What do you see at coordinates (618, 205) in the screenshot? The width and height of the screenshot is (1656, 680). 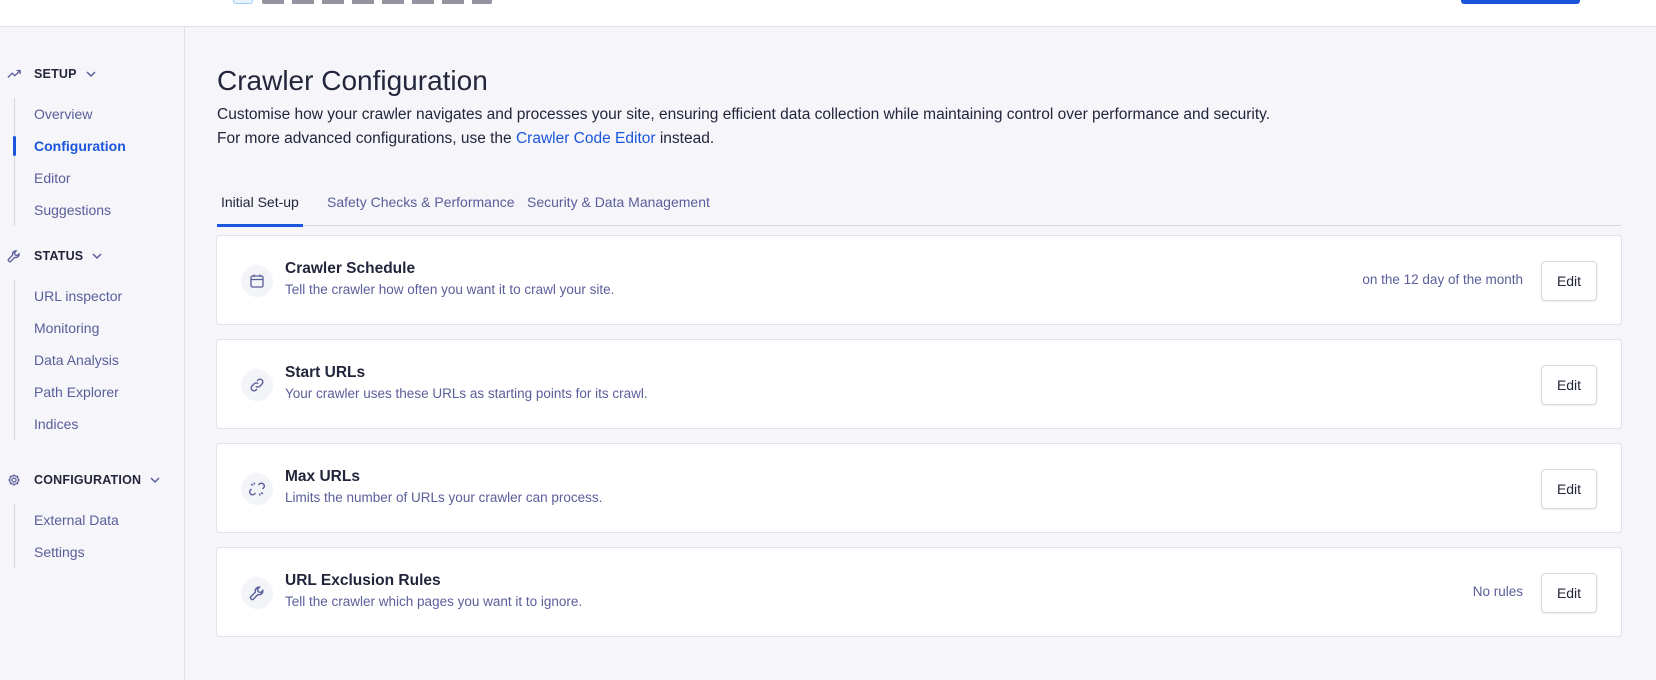 I see `tab-security-data-management: Security & Data Management` at bounding box center [618, 205].